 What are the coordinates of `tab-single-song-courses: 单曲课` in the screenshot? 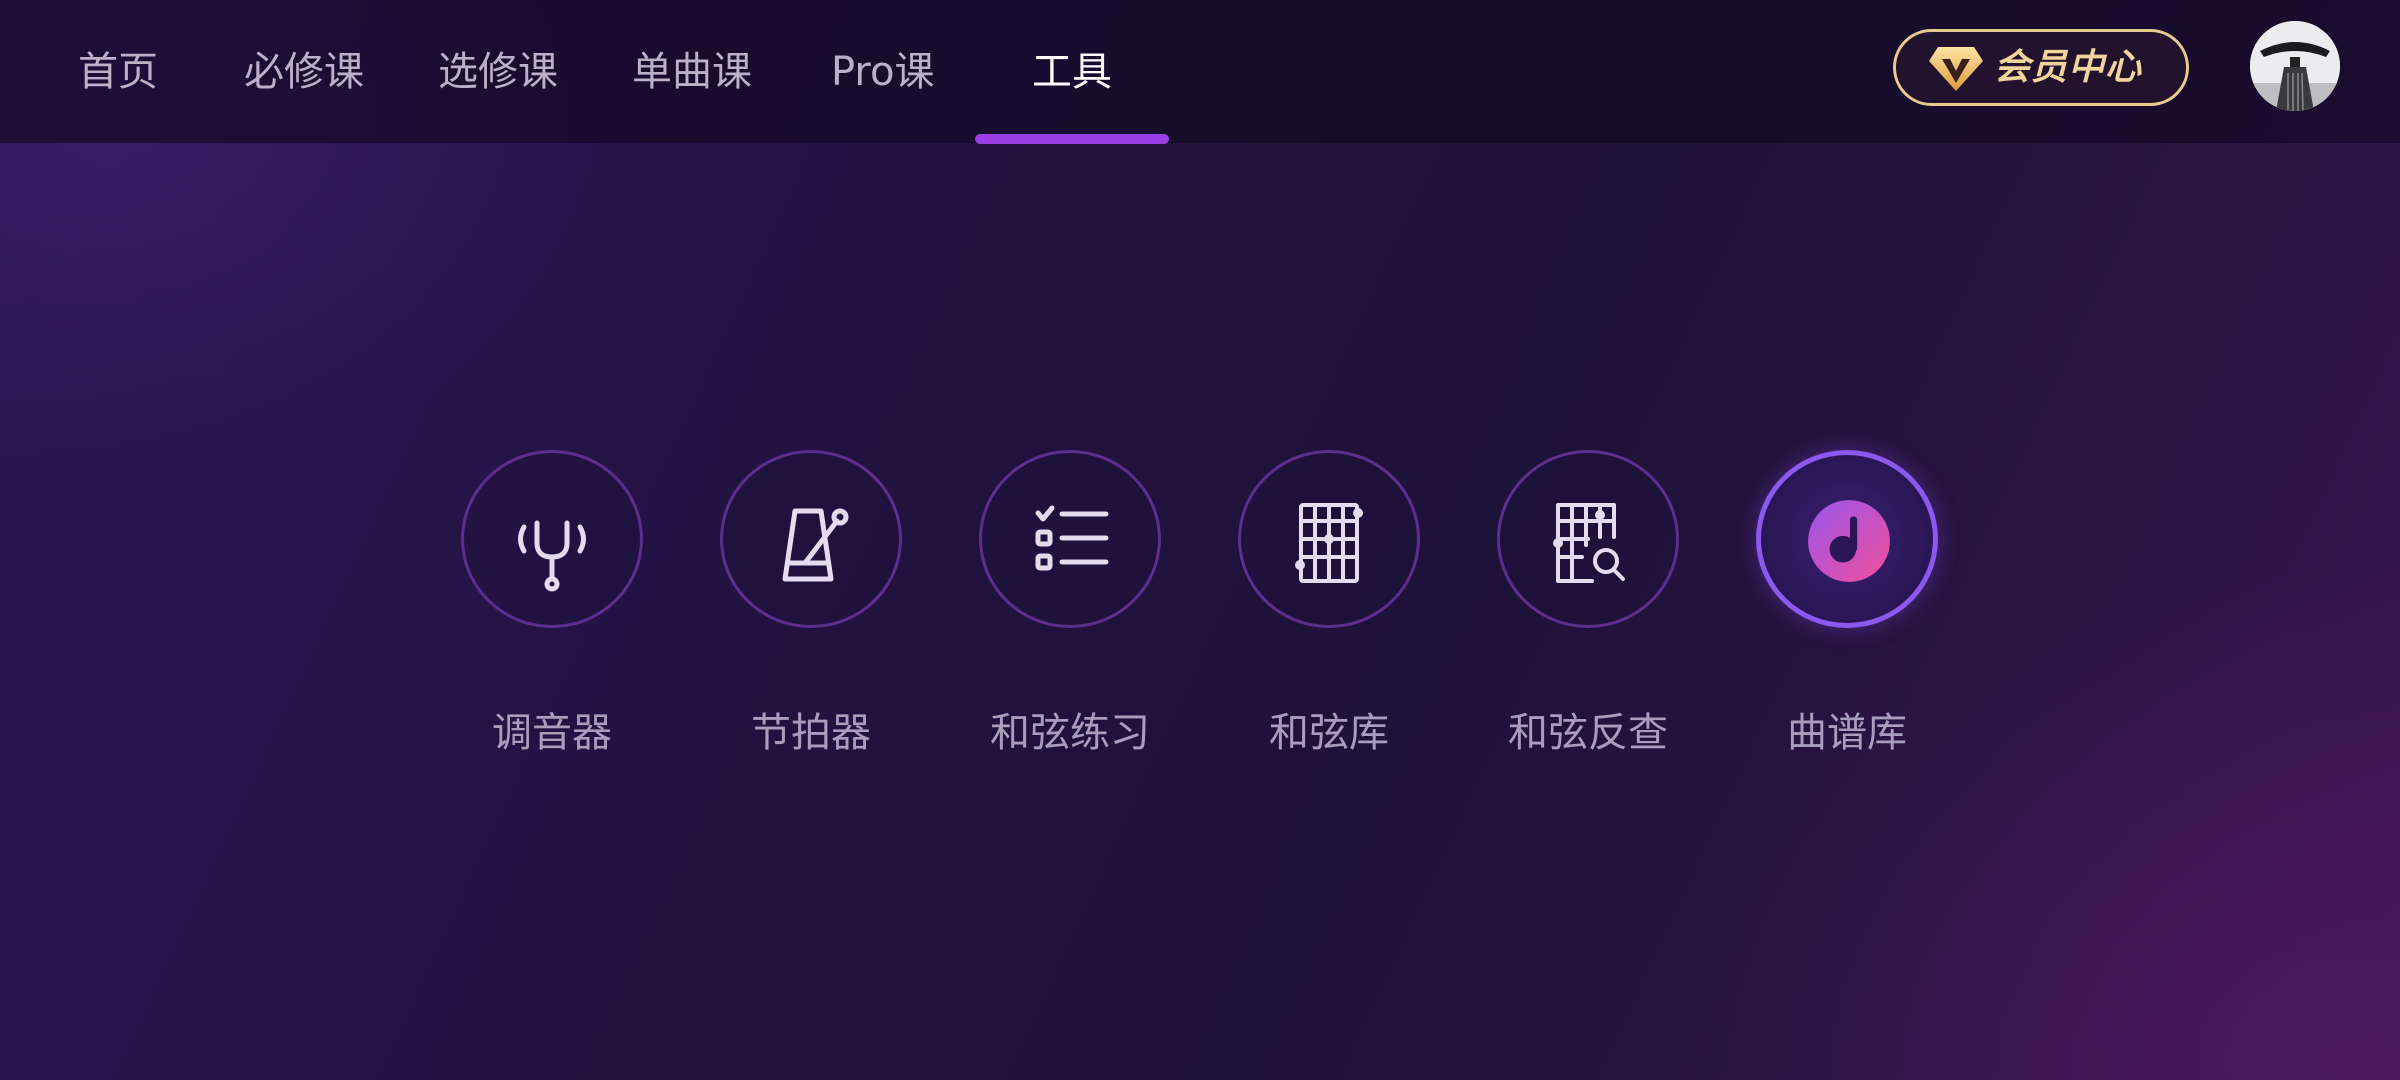 It's located at (692, 72).